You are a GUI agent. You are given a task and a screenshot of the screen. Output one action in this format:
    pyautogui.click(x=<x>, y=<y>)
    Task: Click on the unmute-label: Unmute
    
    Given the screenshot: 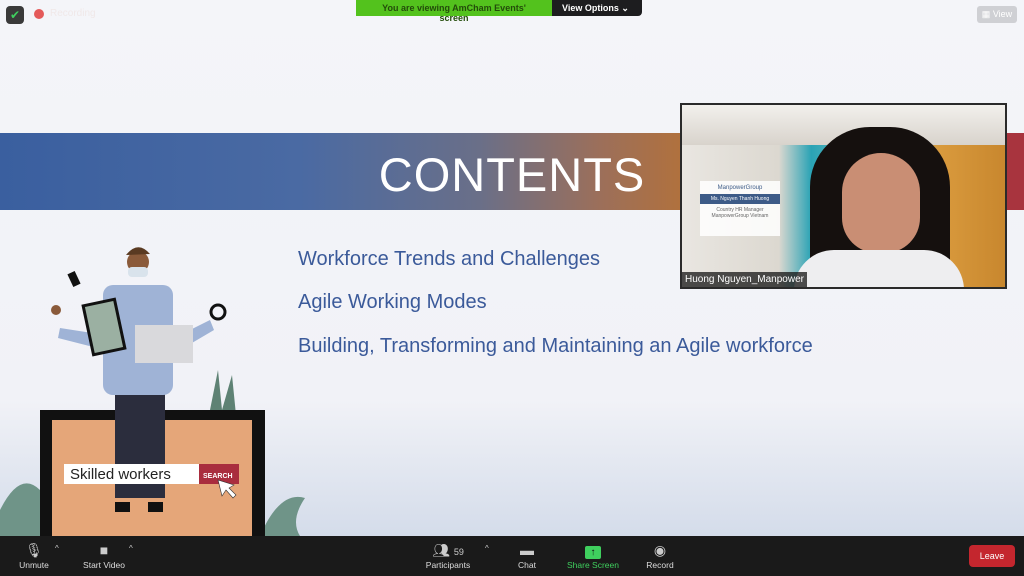 What is the action you would take?
    pyautogui.click(x=34, y=565)
    